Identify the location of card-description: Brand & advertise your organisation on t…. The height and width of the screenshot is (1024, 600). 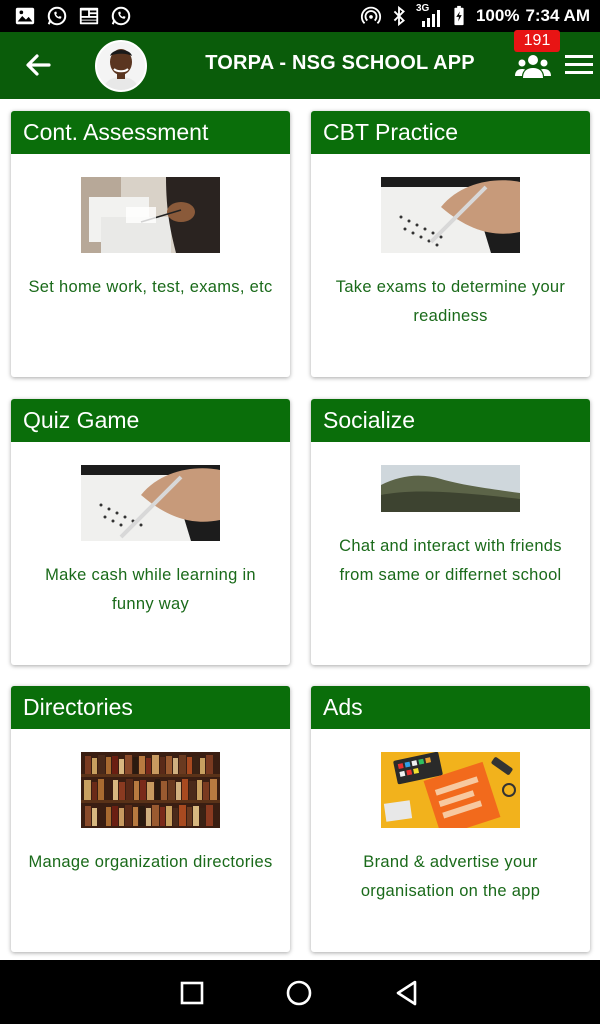
(450, 876).